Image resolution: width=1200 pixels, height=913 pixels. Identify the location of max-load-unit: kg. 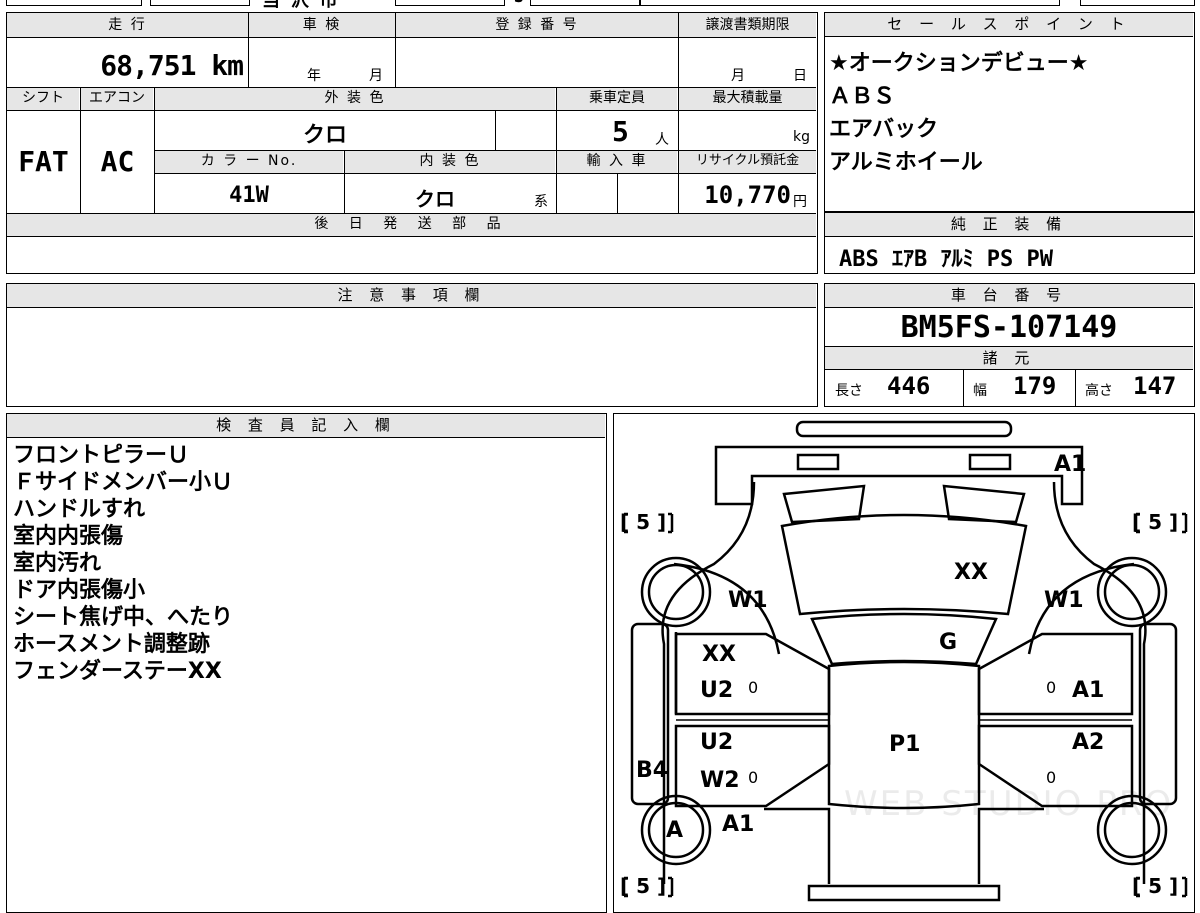
(801, 137).